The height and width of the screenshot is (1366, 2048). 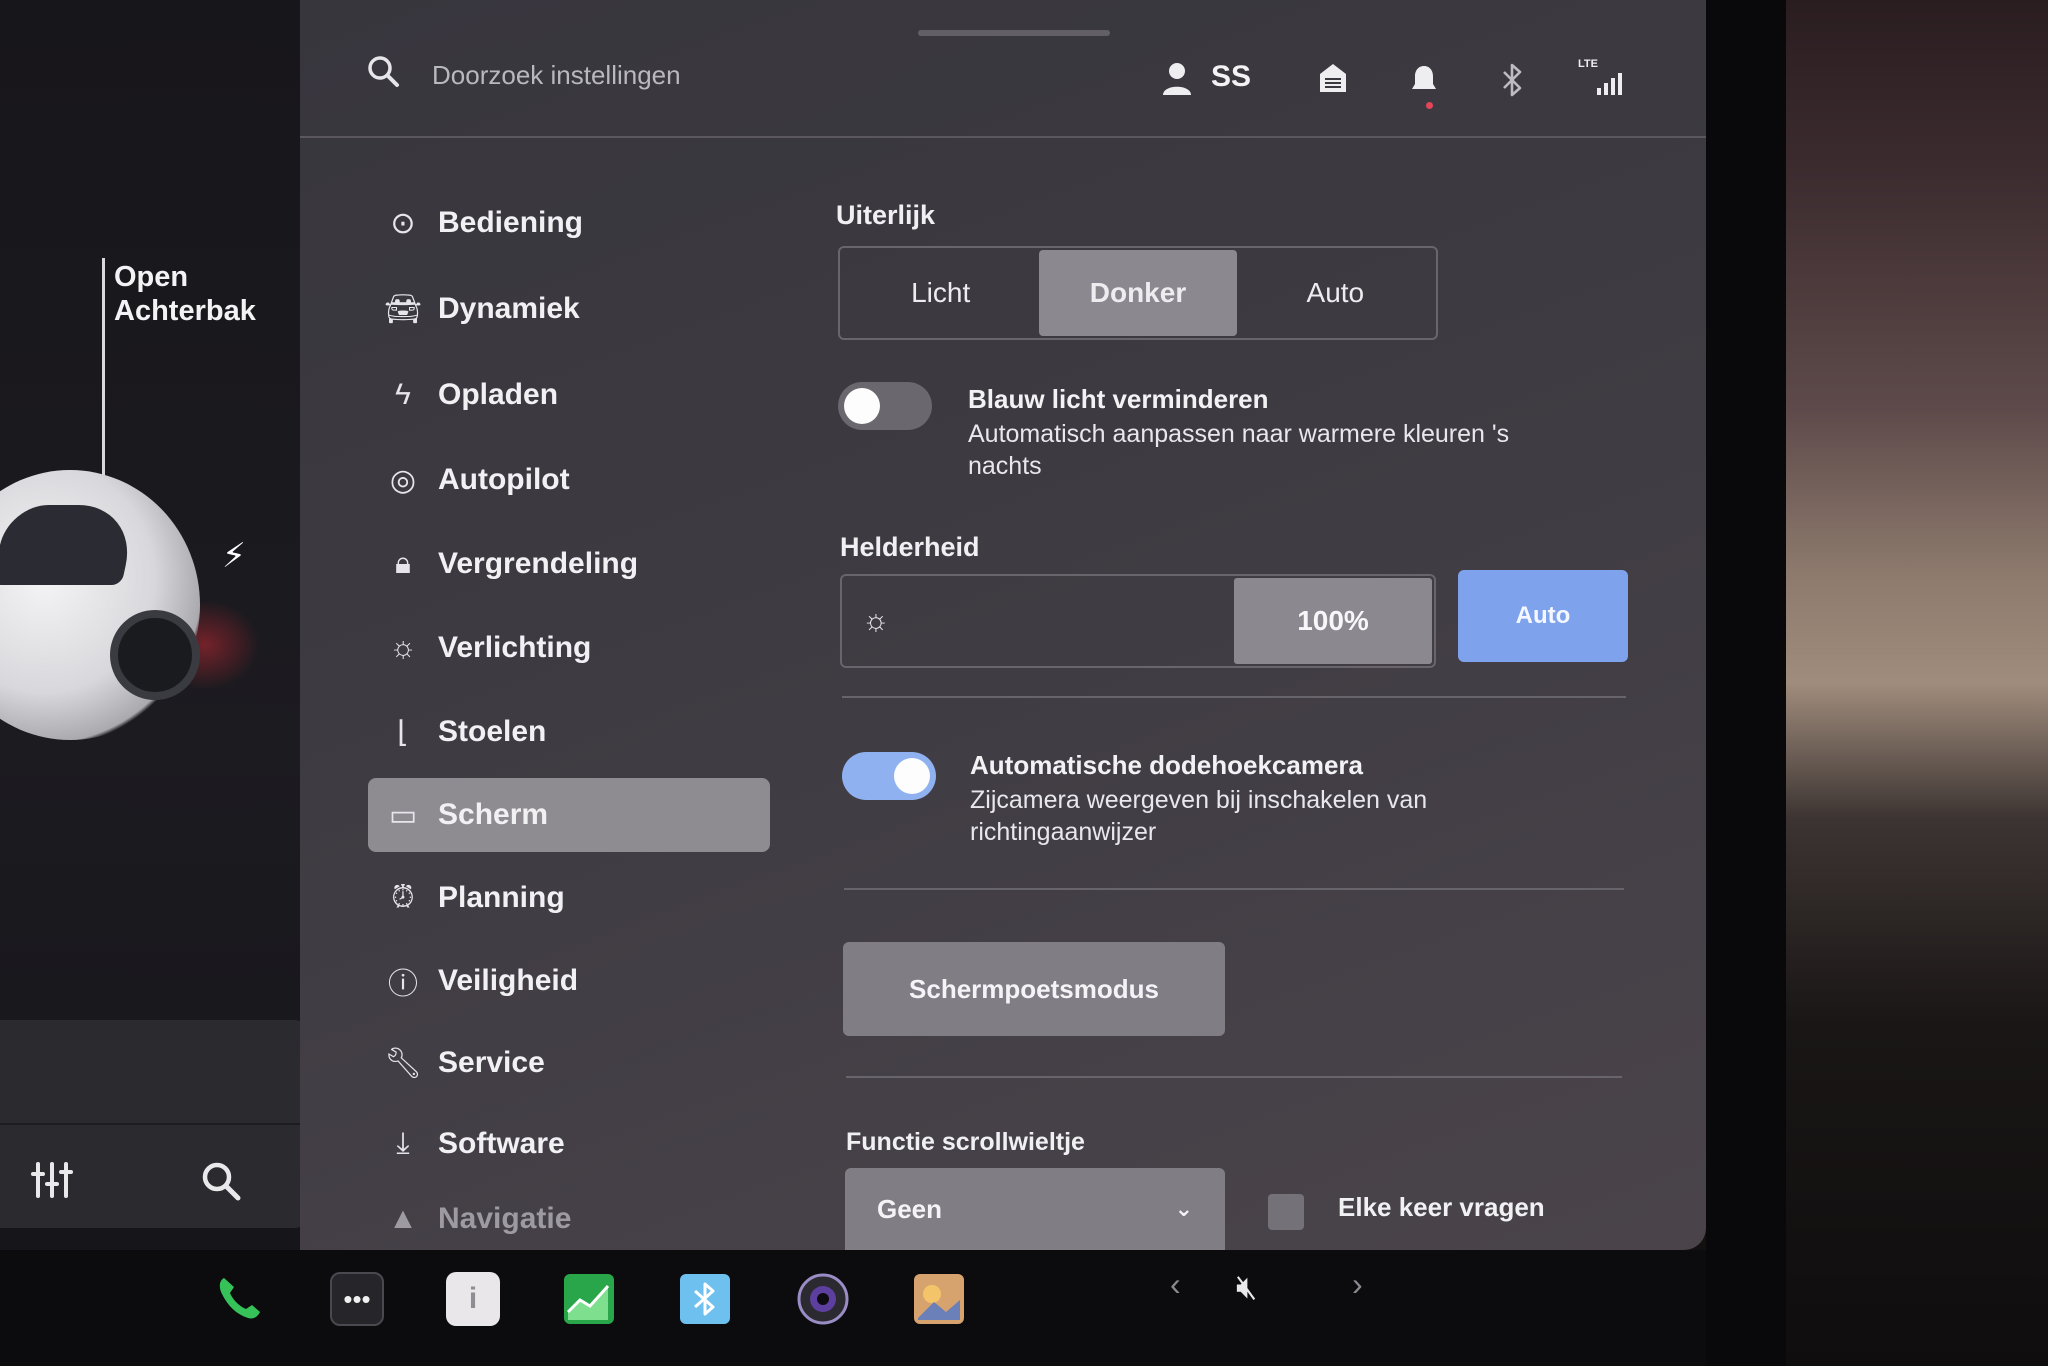 What do you see at coordinates (1231, 77) in the screenshot?
I see `profile-initials: SS` at bounding box center [1231, 77].